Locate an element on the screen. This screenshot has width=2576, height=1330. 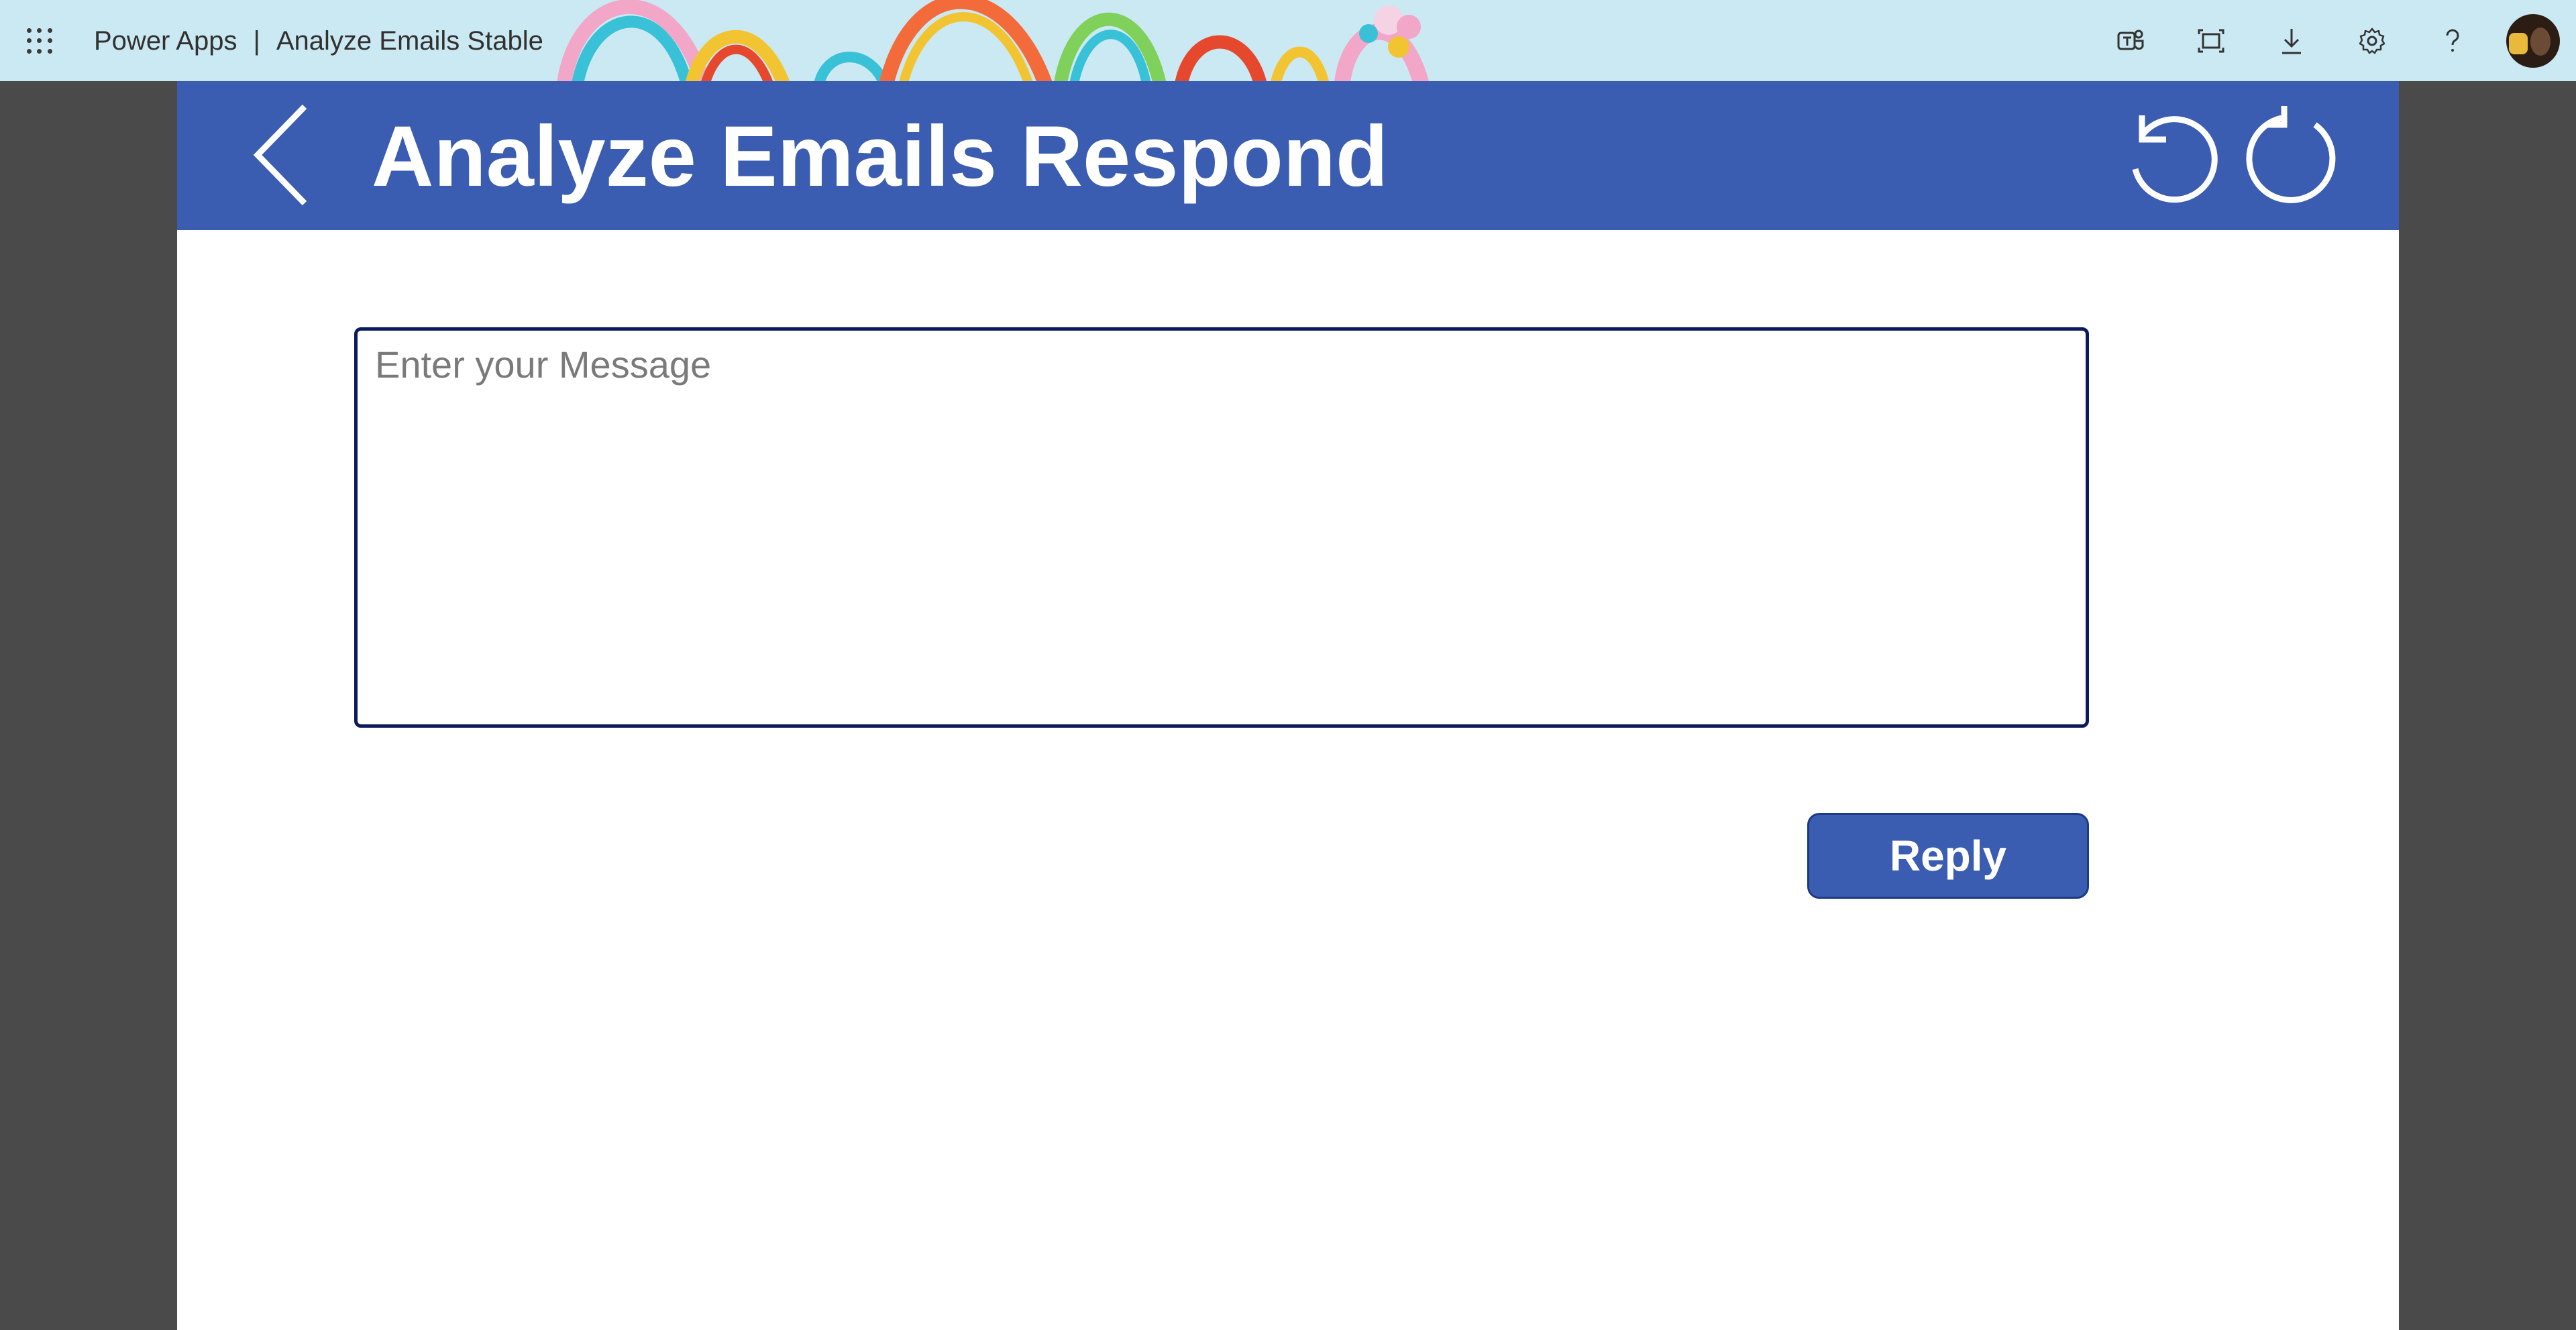
suite-banner-art is located at coordinates (993, 40).